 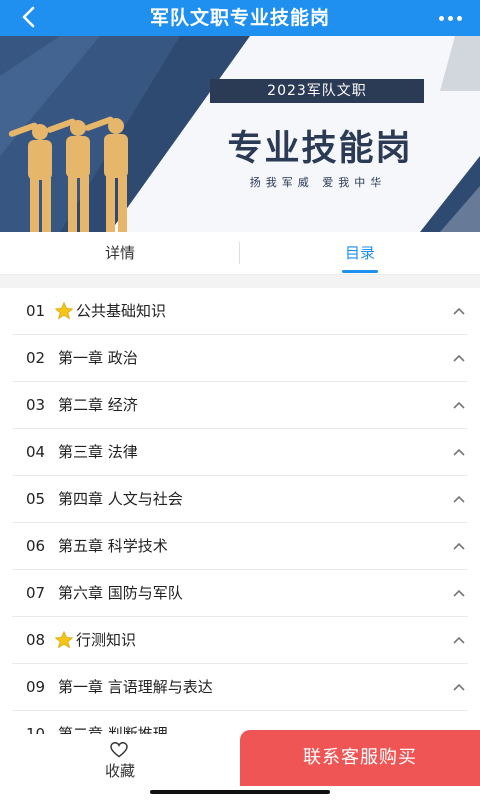 I want to click on list-item: 07 第六章 国防与军队, so click(x=240, y=593).